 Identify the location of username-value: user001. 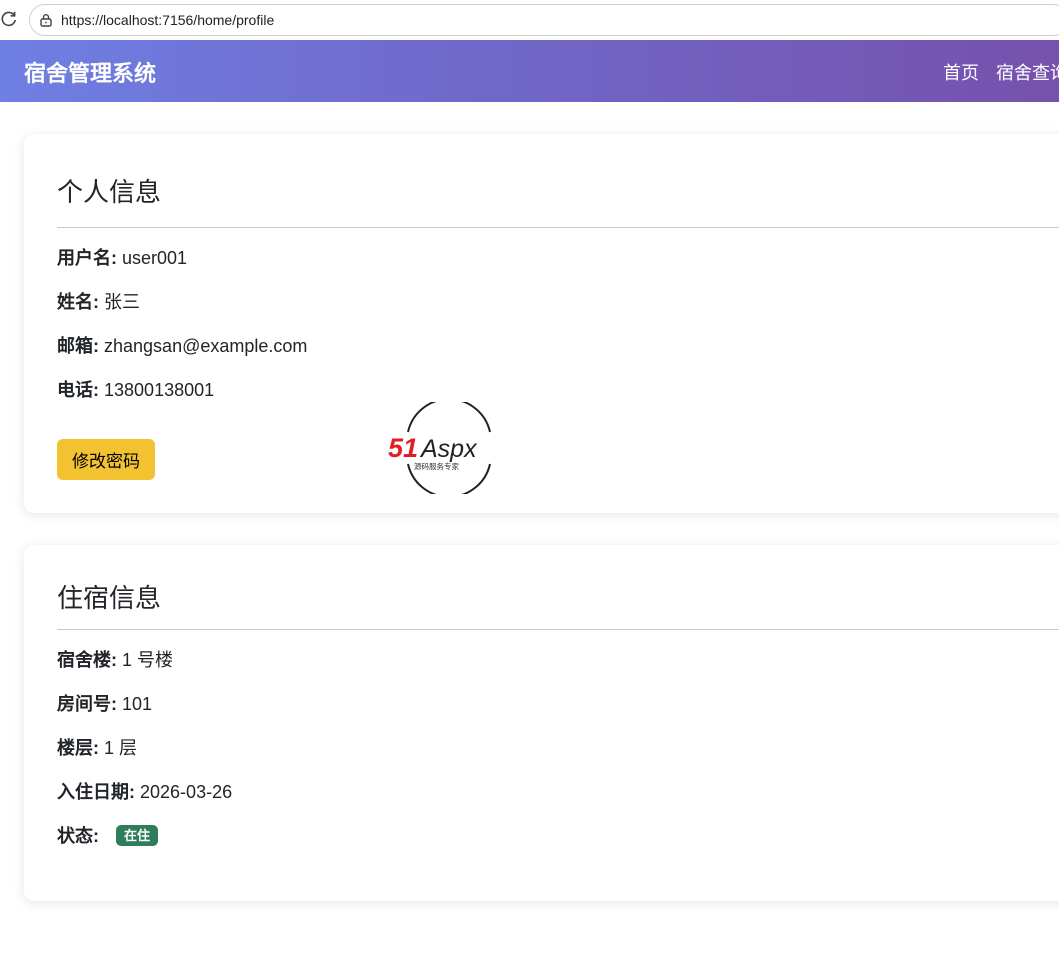
(155, 258).